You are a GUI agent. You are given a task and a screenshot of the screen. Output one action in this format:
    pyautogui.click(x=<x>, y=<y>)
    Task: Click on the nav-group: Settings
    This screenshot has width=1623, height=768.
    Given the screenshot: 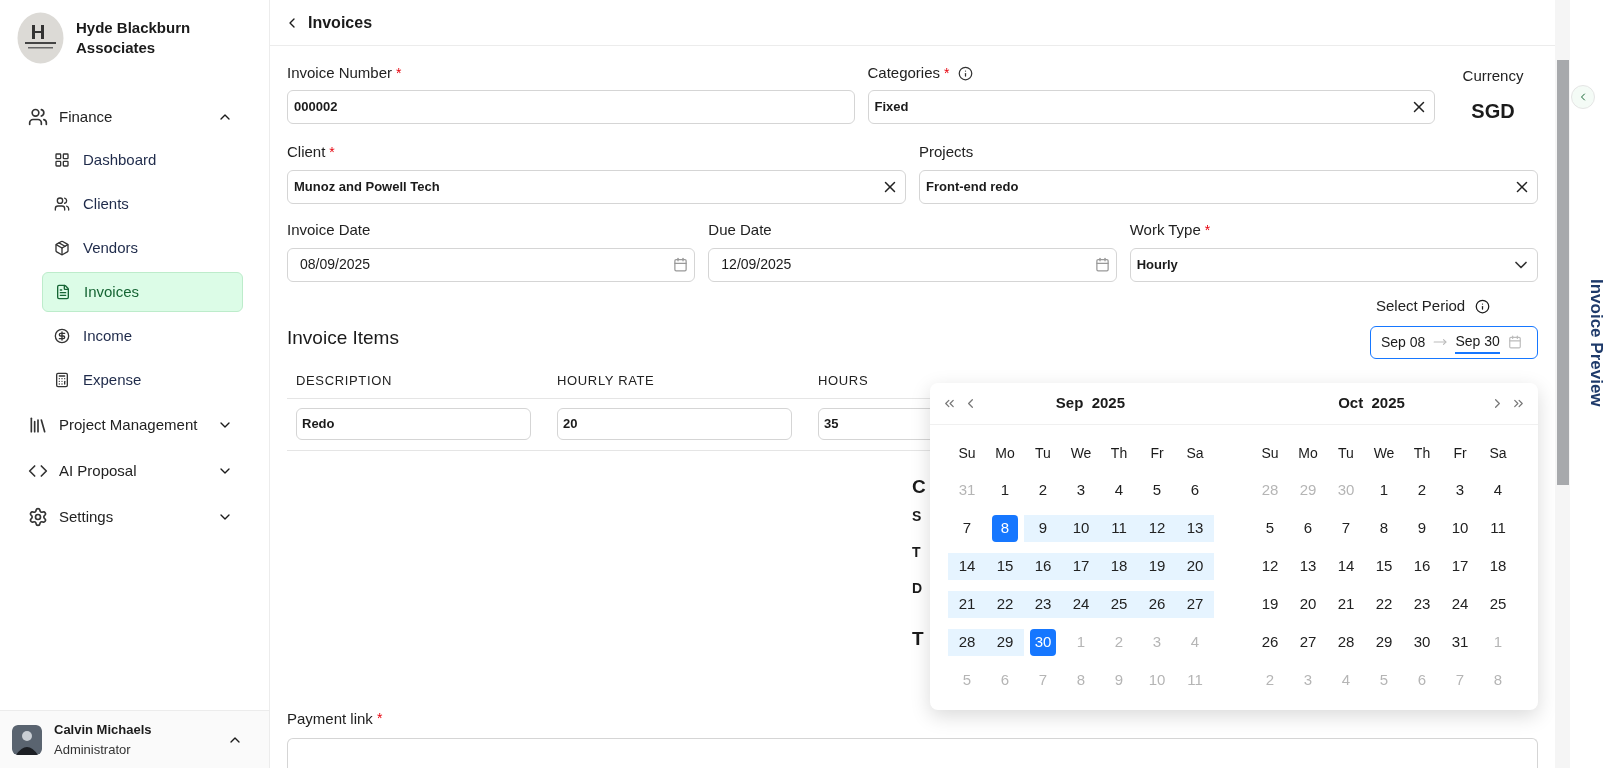 What is the action you would take?
    pyautogui.click(x=134, y=517)
    